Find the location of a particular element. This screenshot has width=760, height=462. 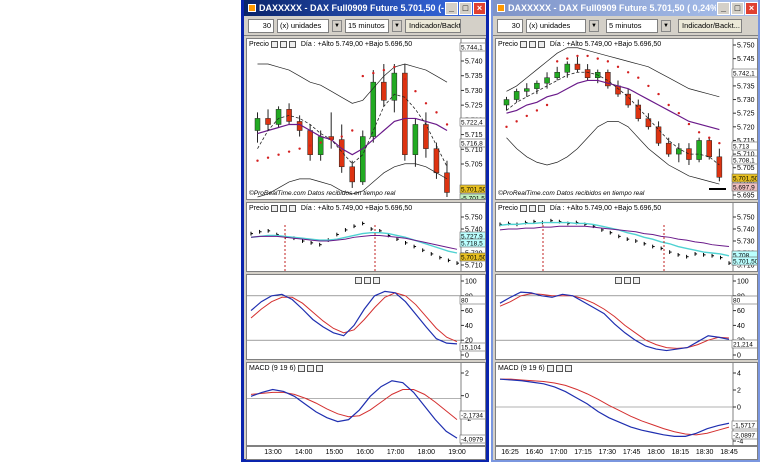

stochastic-panel: 1008060402008021,214 is located at coordinates (626, 317).